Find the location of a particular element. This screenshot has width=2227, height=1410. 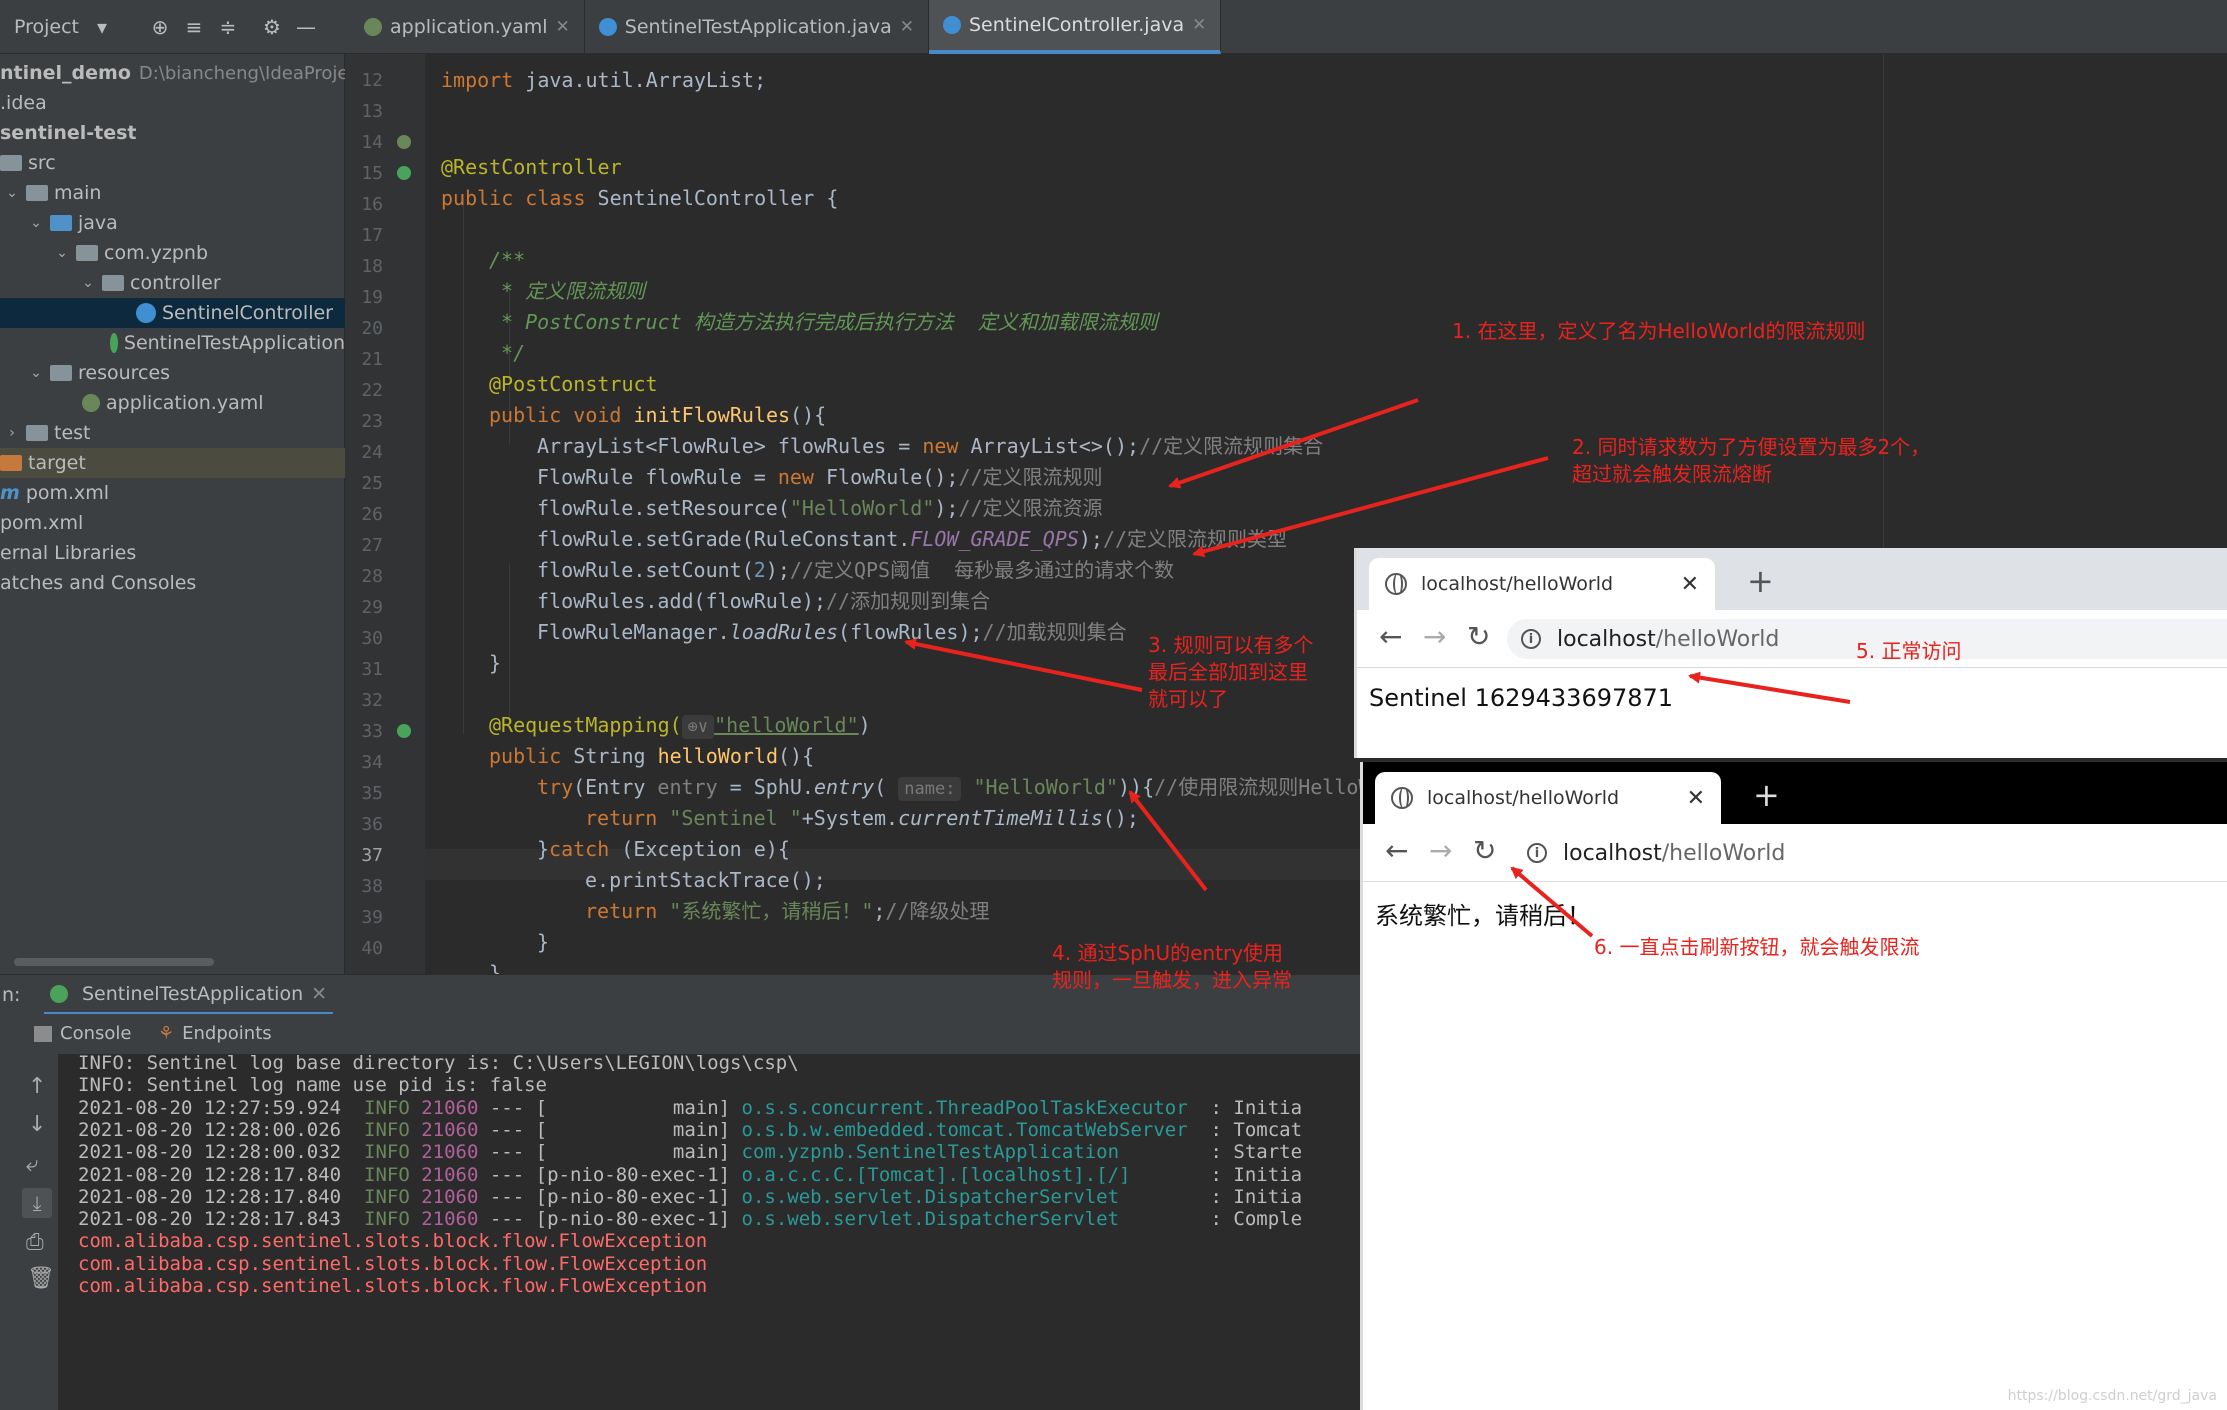

watermark: https://blog.csdn.net/grd_java is located at coordinates (2112, 1396).